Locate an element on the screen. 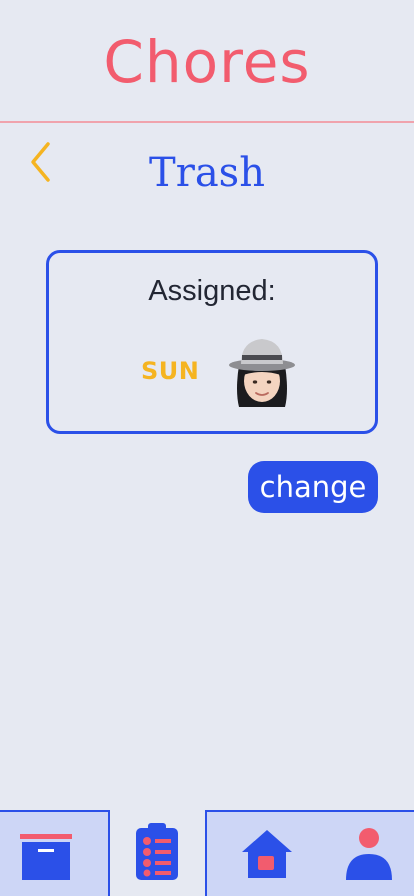 The image size is (414, 896). chore-list-icon is located at coordinates (157, 852).